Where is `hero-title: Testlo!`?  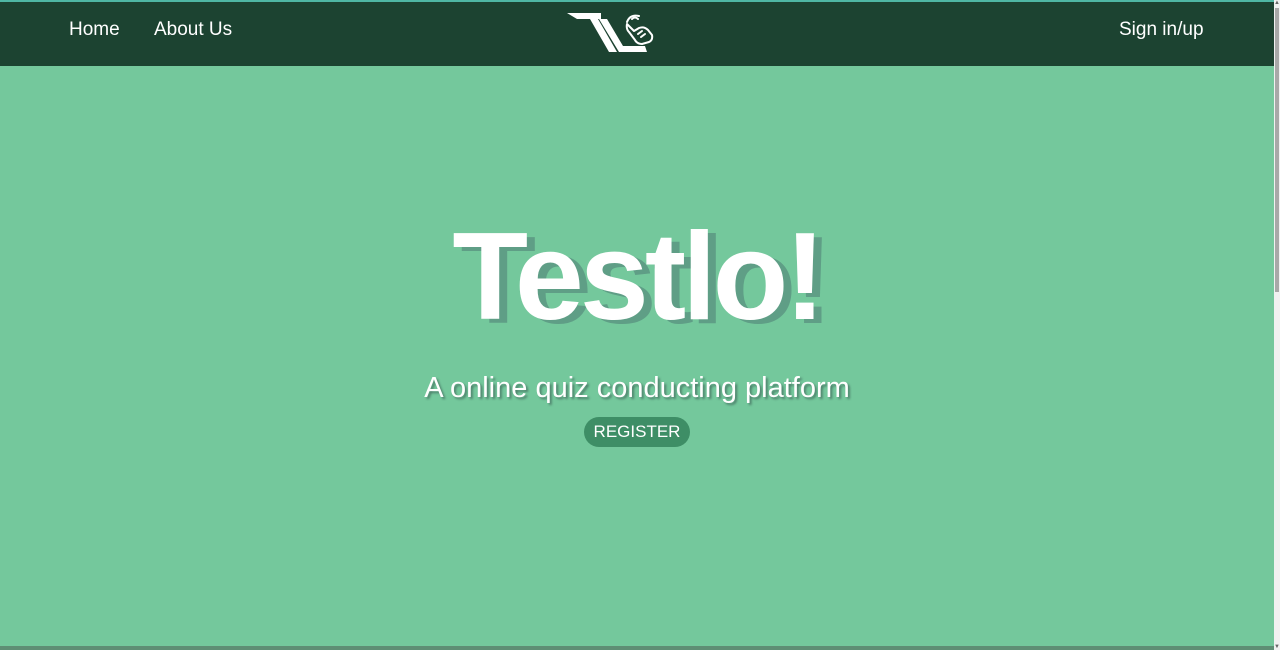
hero-title: Testlo! is located at coordinates (638, 277).